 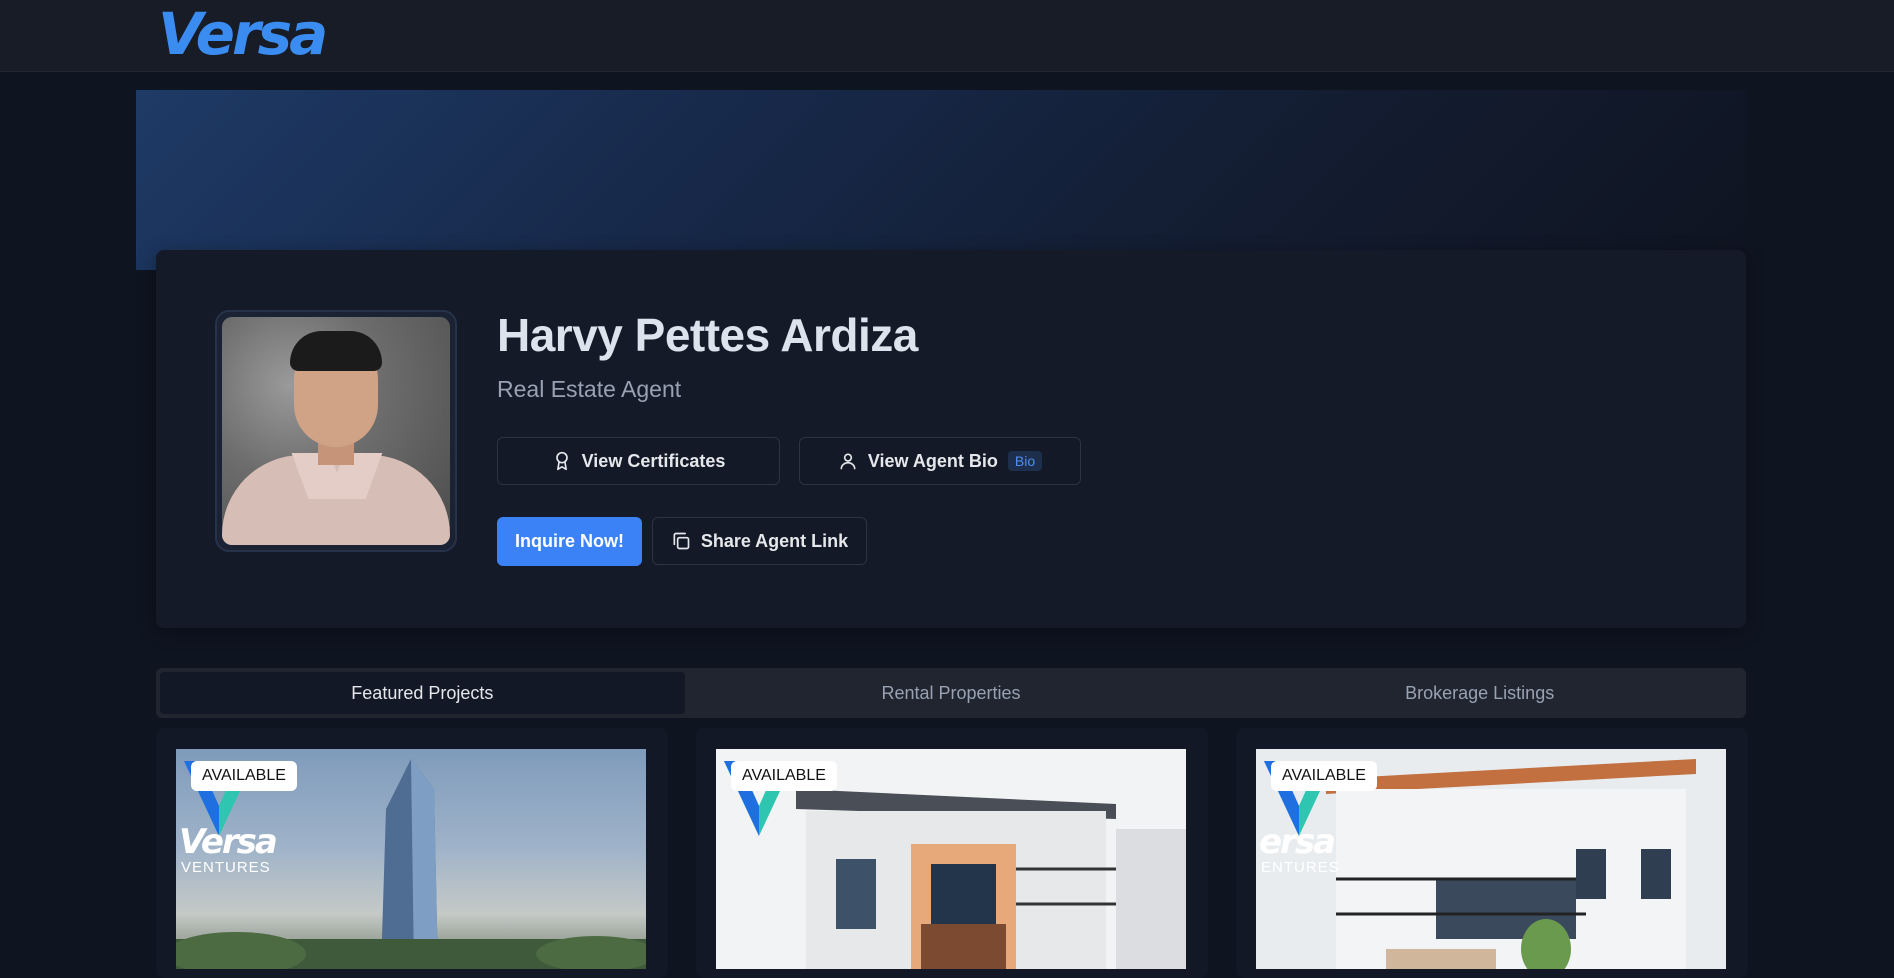 What do you see at coordinates (848, 461) in the screenshot?
I see `user-icon` at bounding box center [848, 461].